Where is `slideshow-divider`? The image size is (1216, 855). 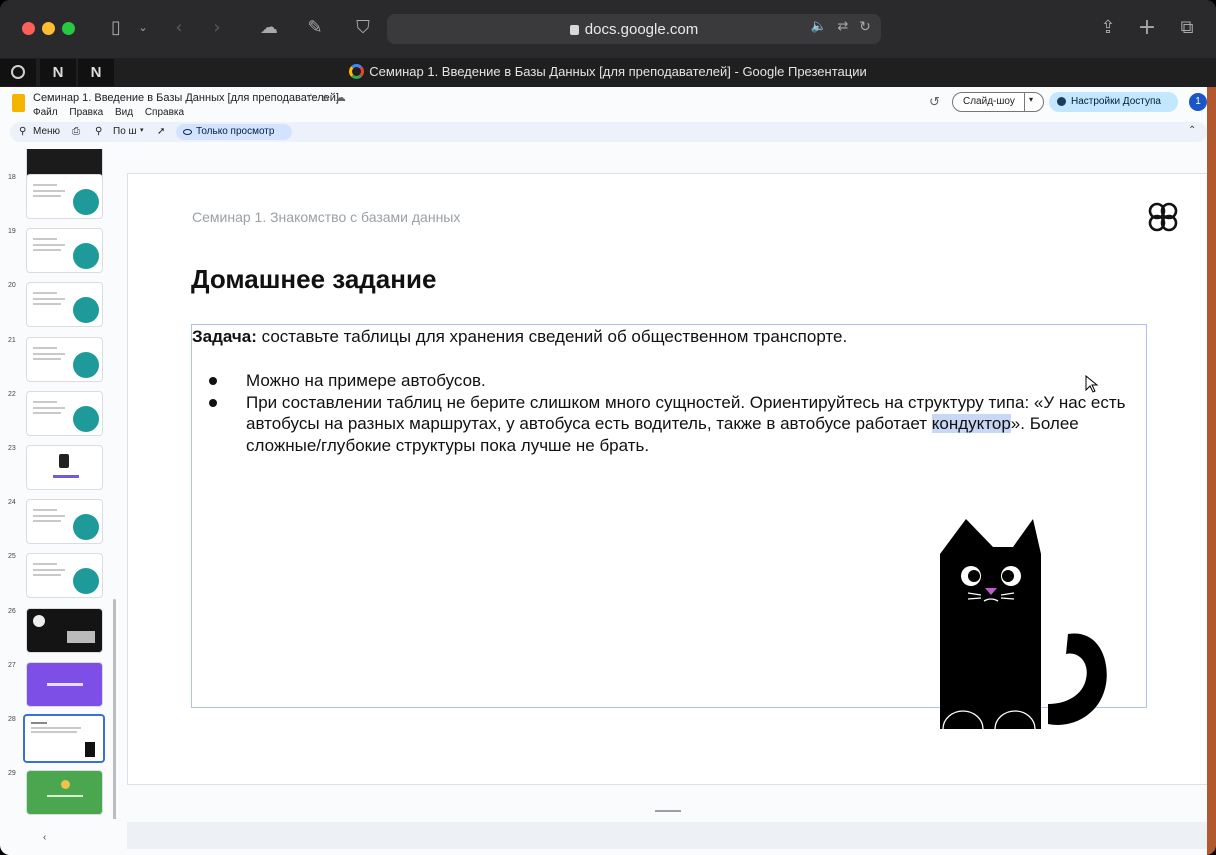 slideshow-divider is located at coordinates (1024, 102).